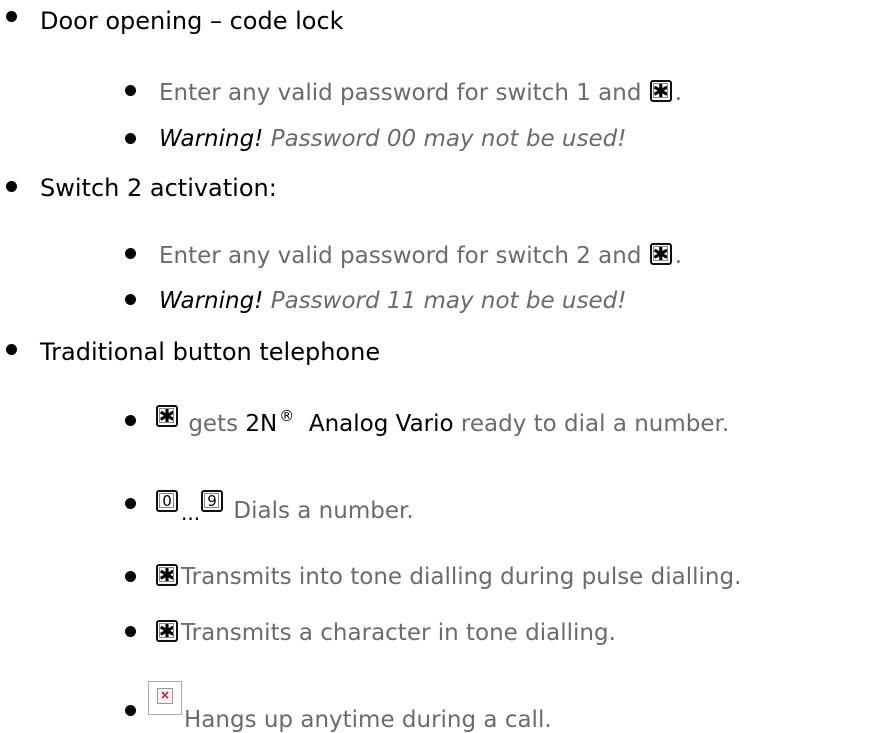 The width and height of the screenshot is (891, 733). What do you see at coordinates (350, 706) in the screenshot?
I see `list-item: × Hangs up anytime during a call.` at bounding box center [350, 706].